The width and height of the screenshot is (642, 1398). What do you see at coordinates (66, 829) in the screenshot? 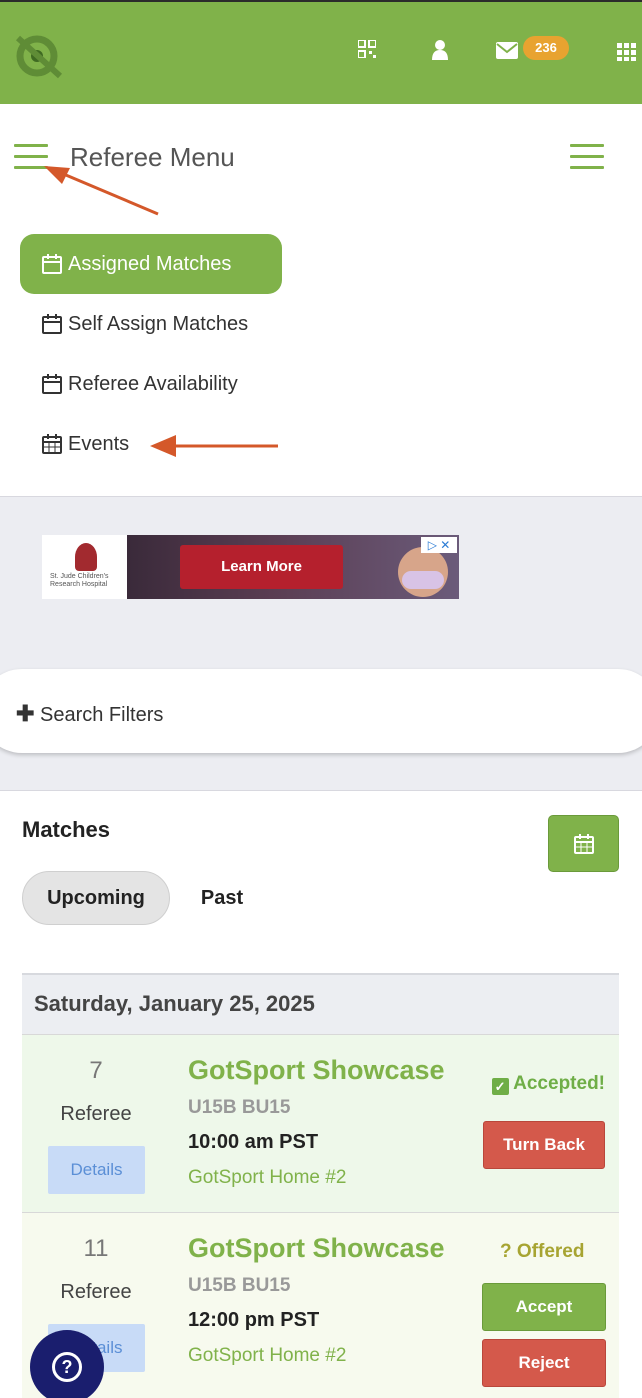
I see `matches-title: Matches` at bounding box center [66, 829].